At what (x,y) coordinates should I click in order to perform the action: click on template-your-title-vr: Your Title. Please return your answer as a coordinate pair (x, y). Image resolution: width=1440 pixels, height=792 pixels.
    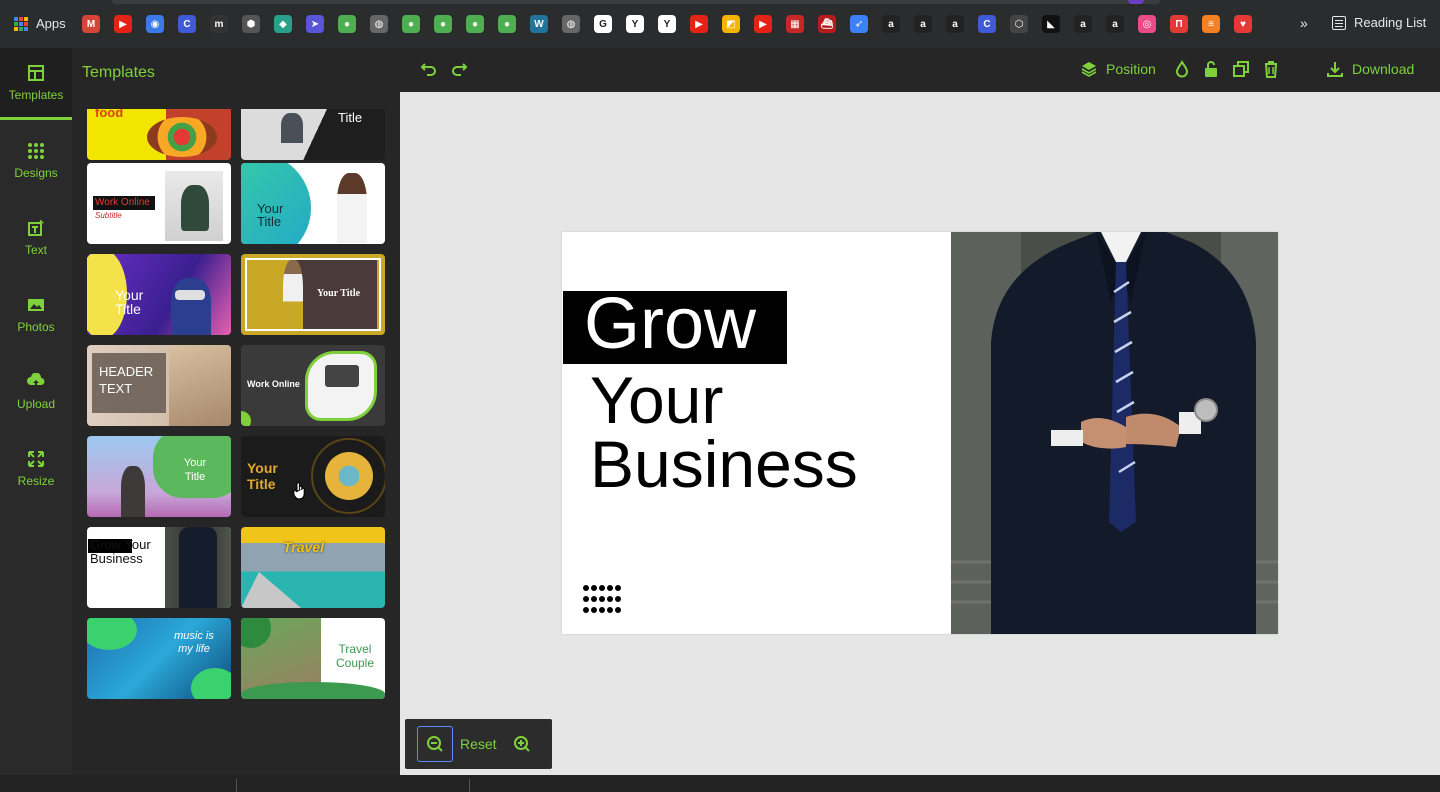
    Looking at the image, I should click on (159, 294).